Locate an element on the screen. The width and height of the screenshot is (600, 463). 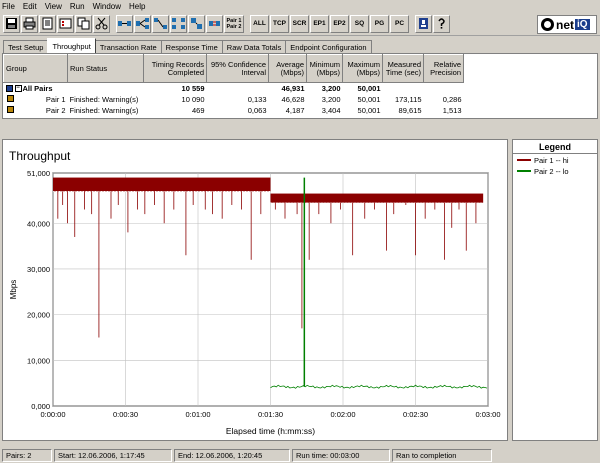
menu-run: Run is located at coordinates (77, 6).